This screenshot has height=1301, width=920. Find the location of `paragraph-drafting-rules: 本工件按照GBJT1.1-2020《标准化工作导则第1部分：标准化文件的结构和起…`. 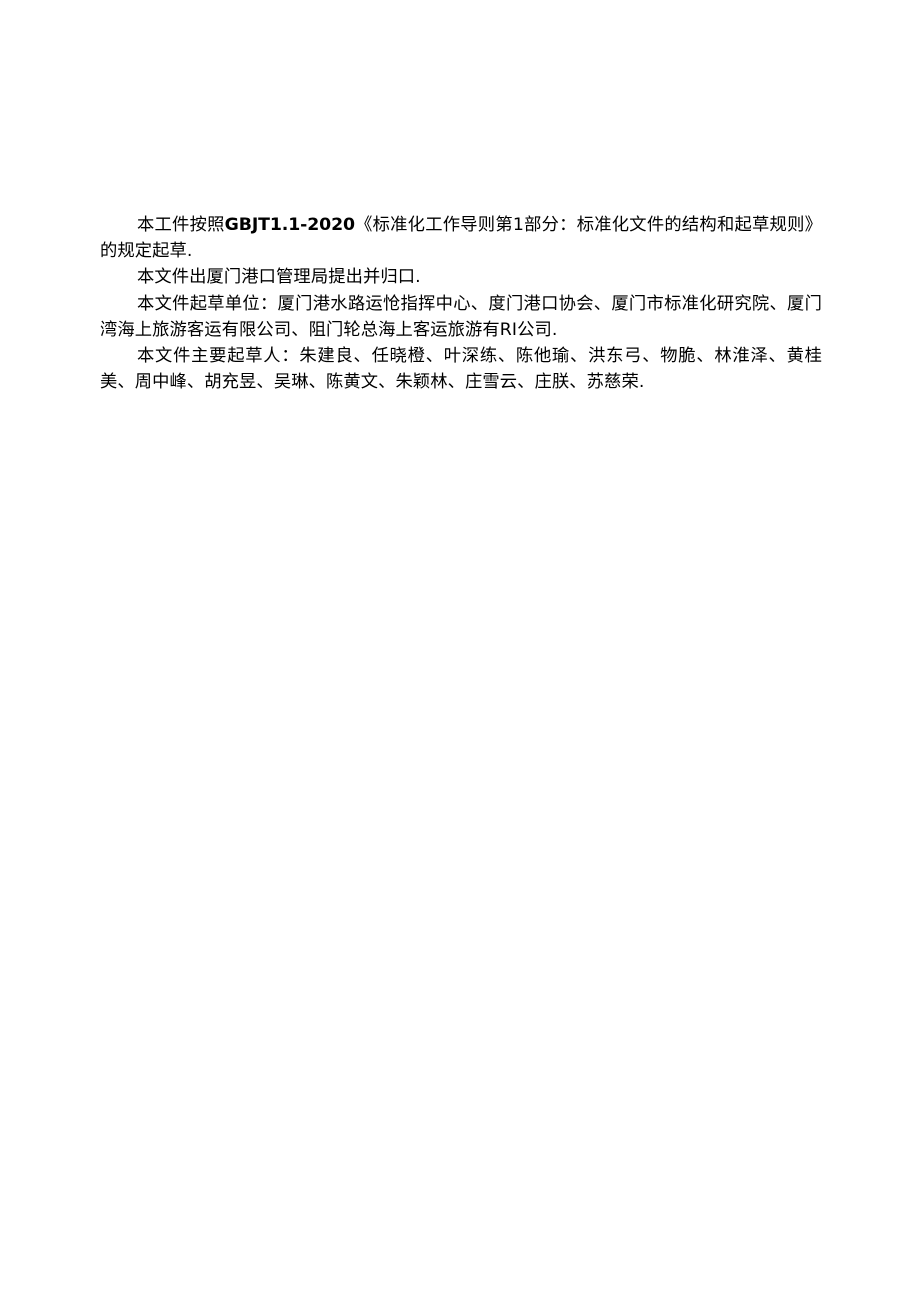

paragraph-drafting-rules: 本工件按照GBJT1.1-2020《标准化工作导则第1部分：标准化文件的结构和起… is located at coordinates (461, 238).